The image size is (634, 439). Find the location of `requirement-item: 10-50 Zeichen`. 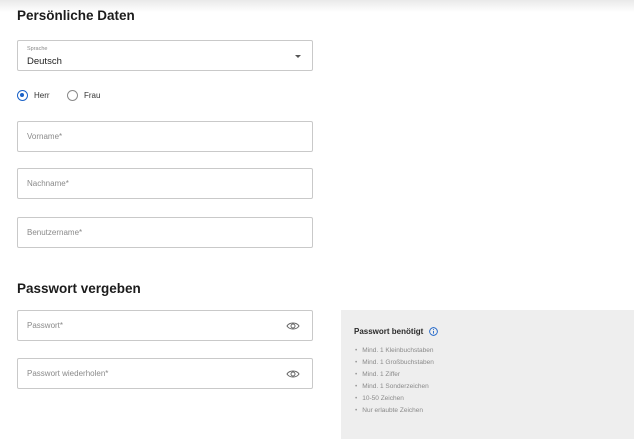

requirement-item: 10-50 Zeichen is located at coordinates (394, 399).